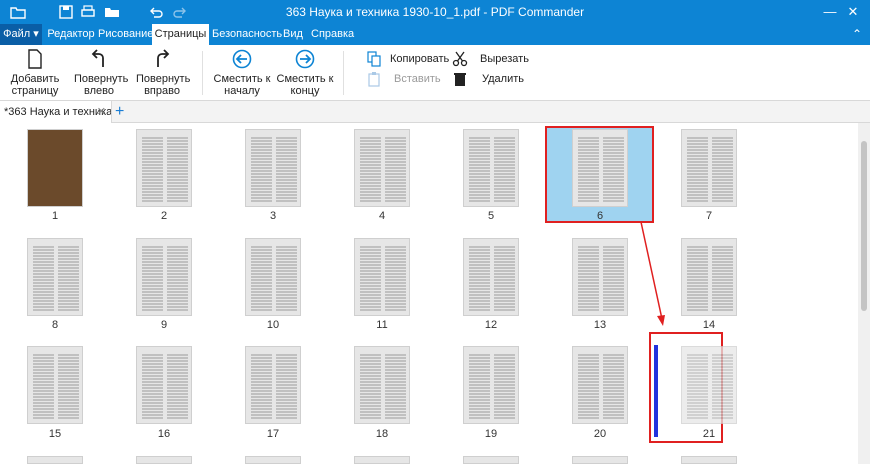 This screenshot has height=464, width=870. I want to click on rotate-left-button: Повернуть влево, so click(101, 73).